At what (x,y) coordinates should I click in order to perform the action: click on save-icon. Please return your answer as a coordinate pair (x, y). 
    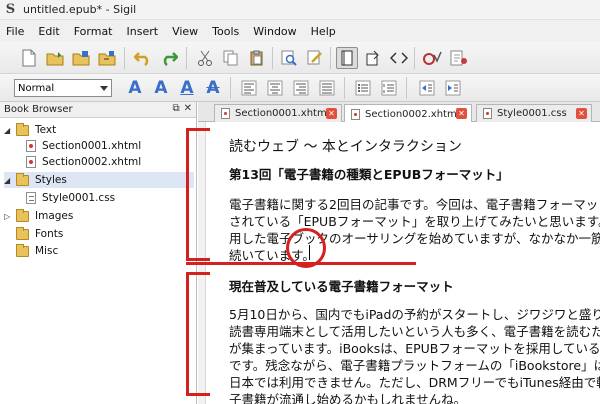
    Looking at the image, I should click on (81, 58).